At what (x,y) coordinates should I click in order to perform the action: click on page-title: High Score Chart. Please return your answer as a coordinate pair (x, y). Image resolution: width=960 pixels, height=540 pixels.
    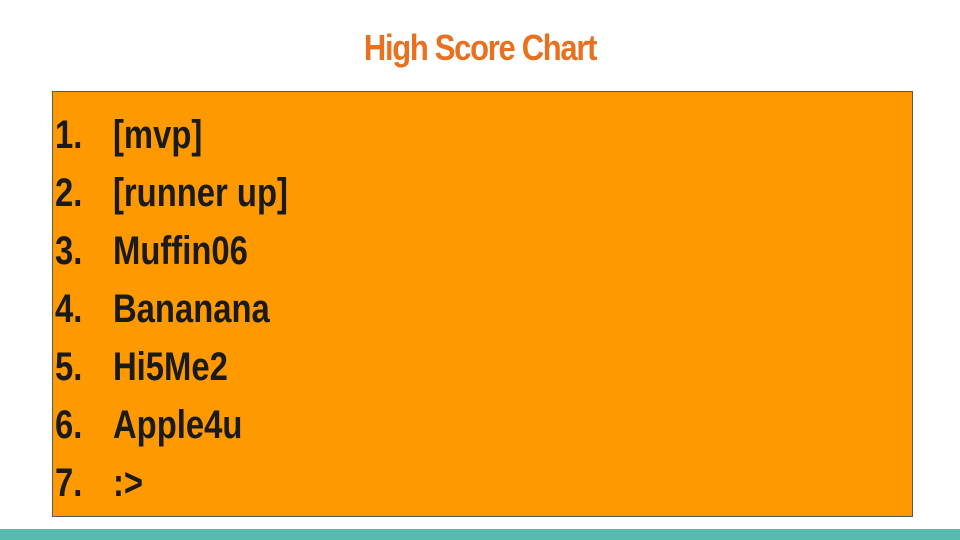
    Looking at the image, I should click on (480, 47).